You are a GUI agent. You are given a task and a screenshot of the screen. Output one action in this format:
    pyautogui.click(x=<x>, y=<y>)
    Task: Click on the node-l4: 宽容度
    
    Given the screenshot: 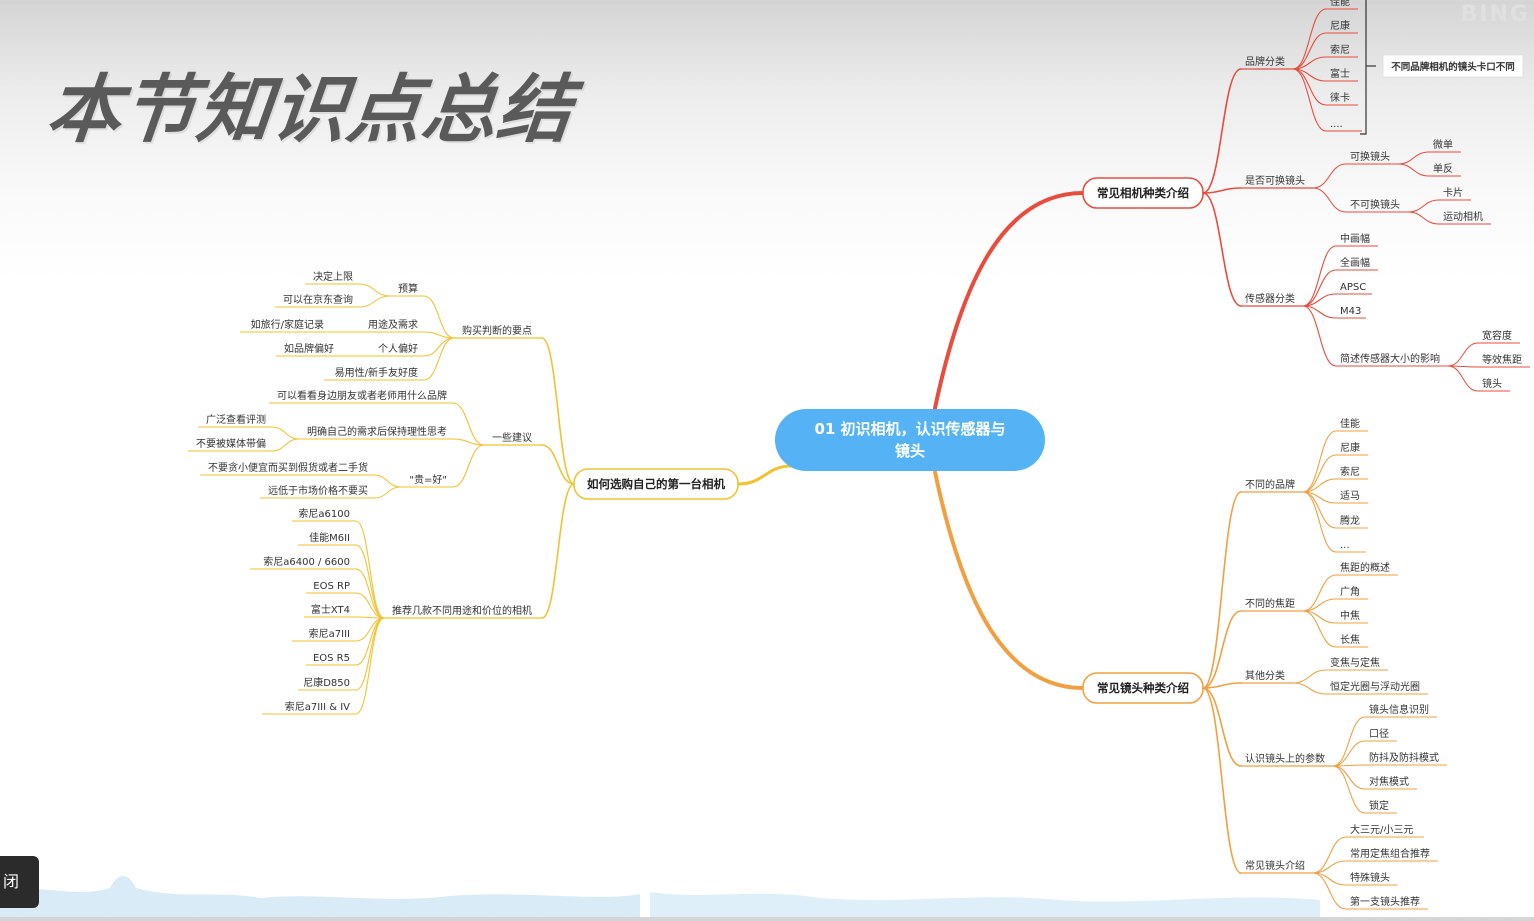 What is the action you would take?
    pyautogui.click(x=1497, y=335)
    